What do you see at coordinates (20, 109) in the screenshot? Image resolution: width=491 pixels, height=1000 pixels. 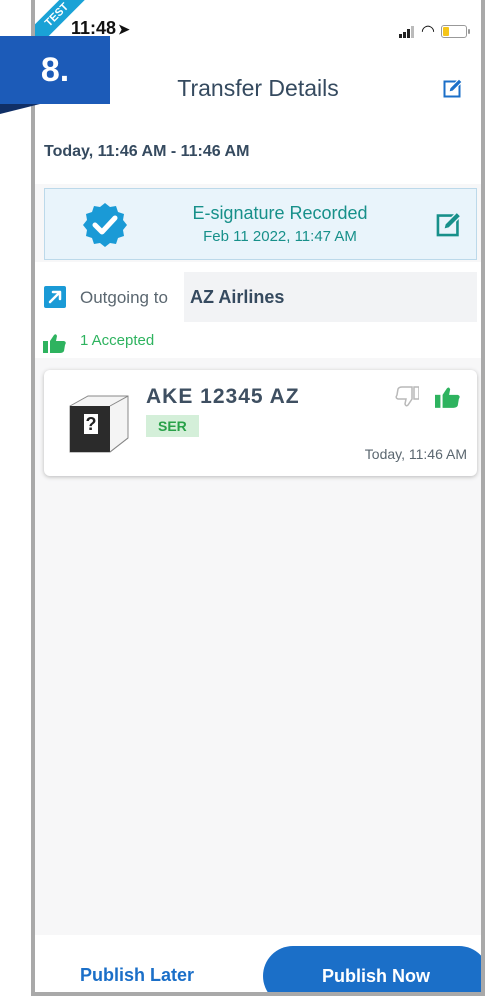 I see `step-badge-tail` at bounding box center [20, 109].